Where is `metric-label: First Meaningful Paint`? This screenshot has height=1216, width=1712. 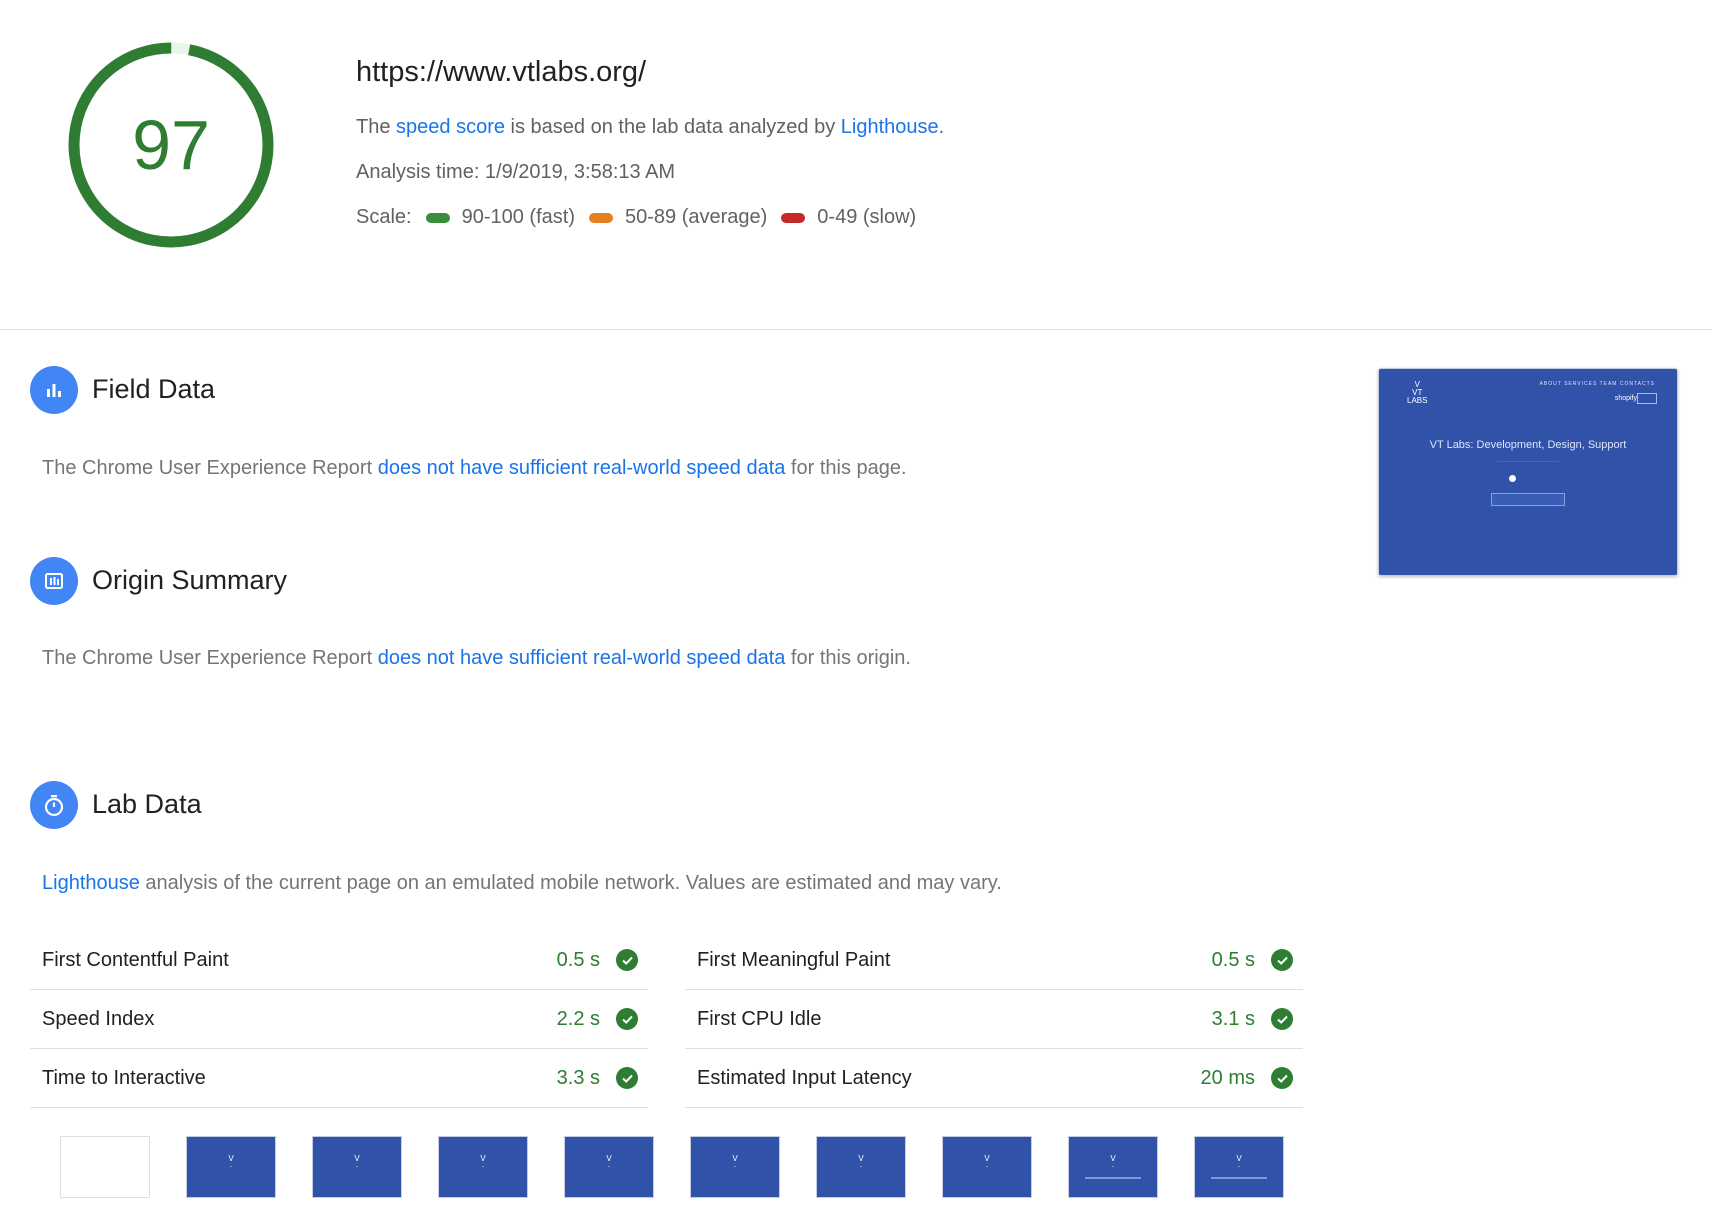 metric-label: First Meaningful Paint is located at coordinates (787, 960).